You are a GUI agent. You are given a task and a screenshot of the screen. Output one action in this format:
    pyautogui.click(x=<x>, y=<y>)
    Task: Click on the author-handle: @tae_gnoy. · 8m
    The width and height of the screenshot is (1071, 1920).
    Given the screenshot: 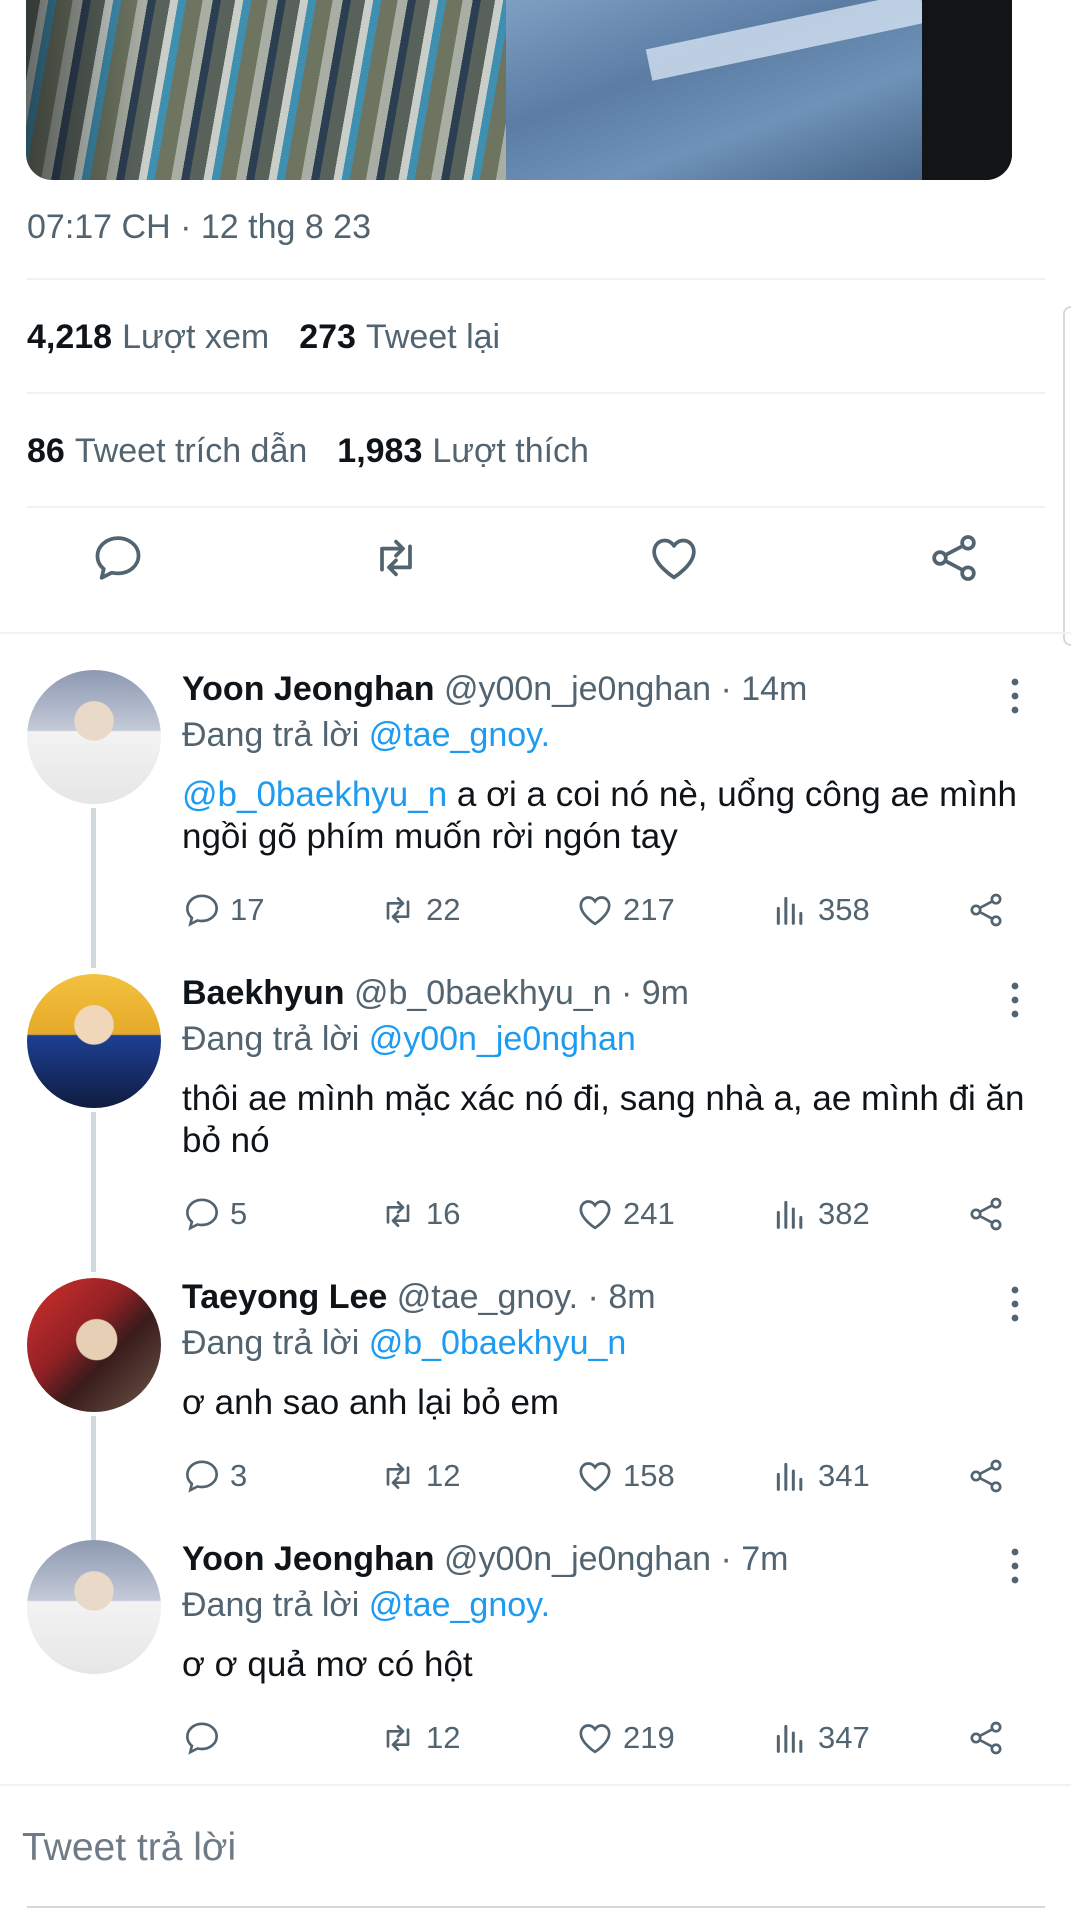 What is the action you would take?
    pyautogui.click(x=526, y=1297)
    